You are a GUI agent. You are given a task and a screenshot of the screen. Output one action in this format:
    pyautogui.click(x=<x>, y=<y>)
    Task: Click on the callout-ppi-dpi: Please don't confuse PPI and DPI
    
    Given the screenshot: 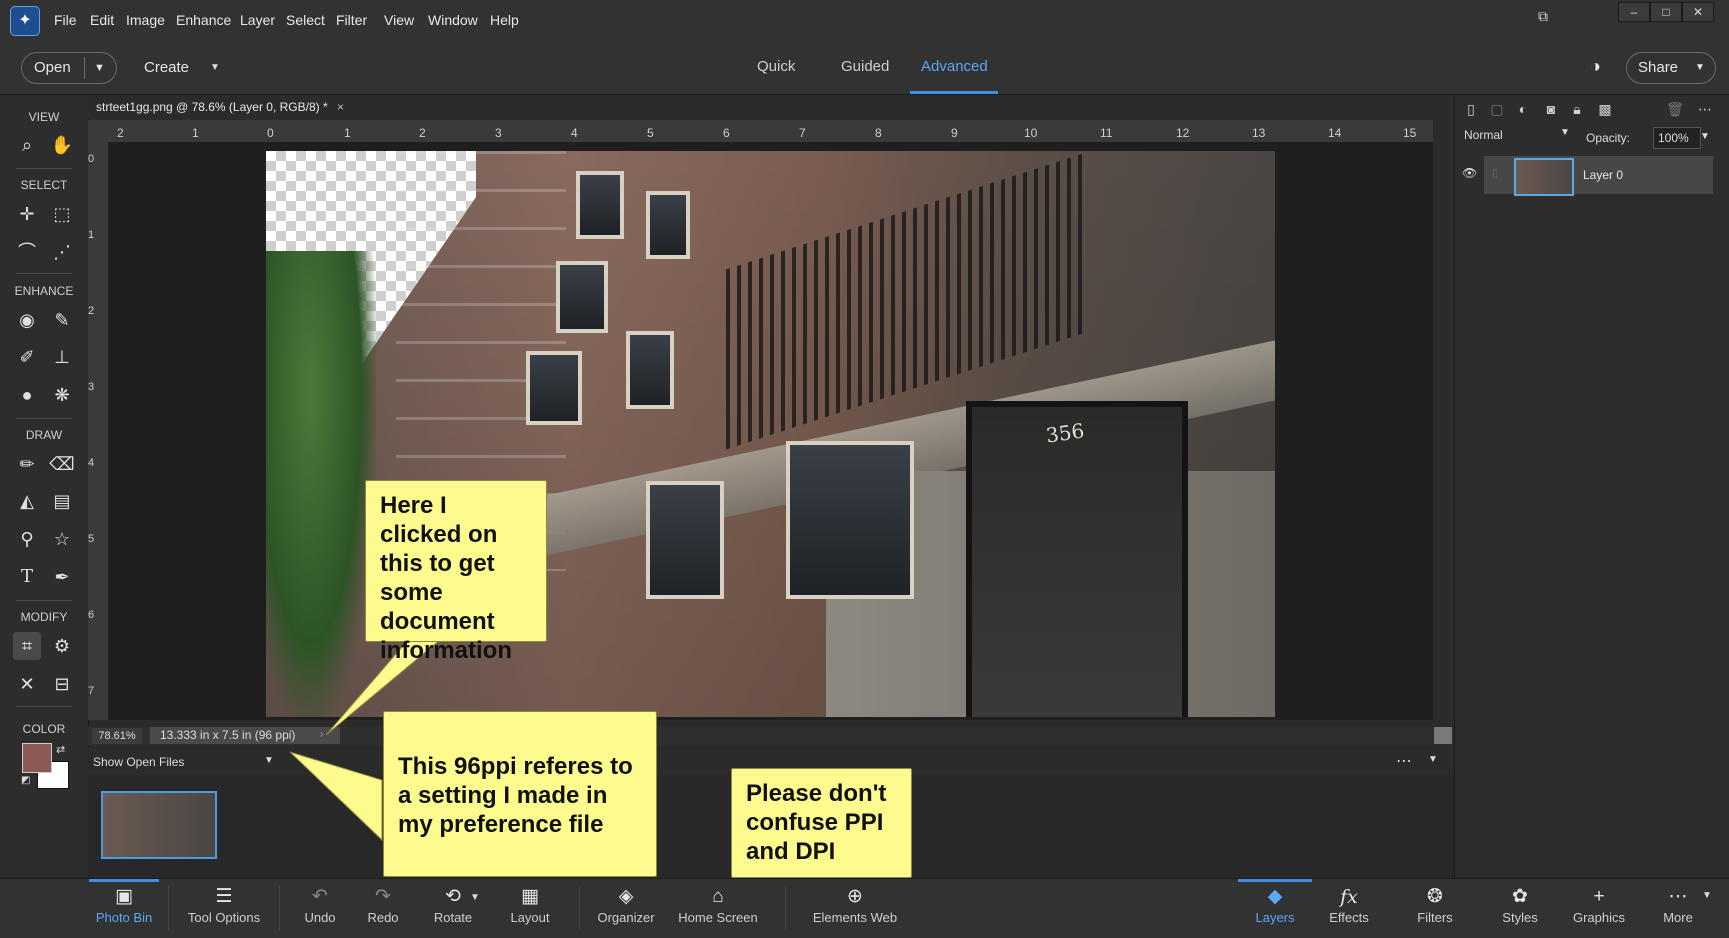 What is the action you would take?
    pyautogui.click(x=821, y=823)
    